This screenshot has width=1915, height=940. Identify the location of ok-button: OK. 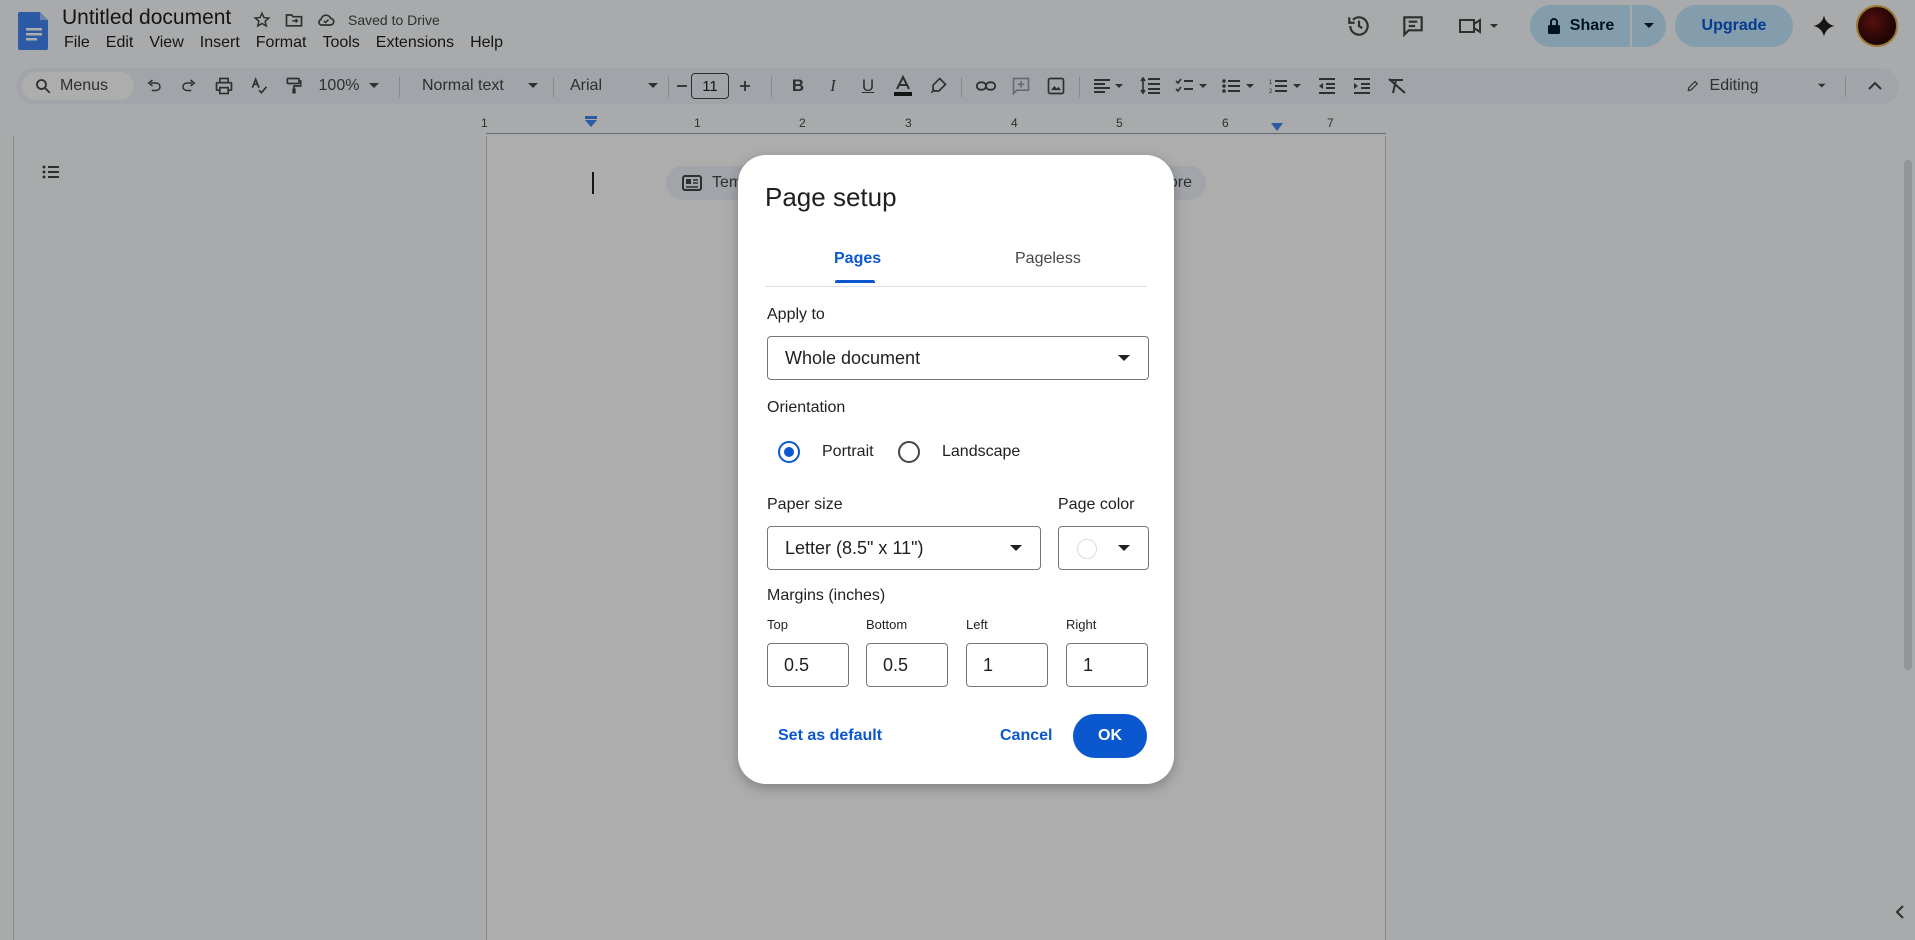
(1110, 736).